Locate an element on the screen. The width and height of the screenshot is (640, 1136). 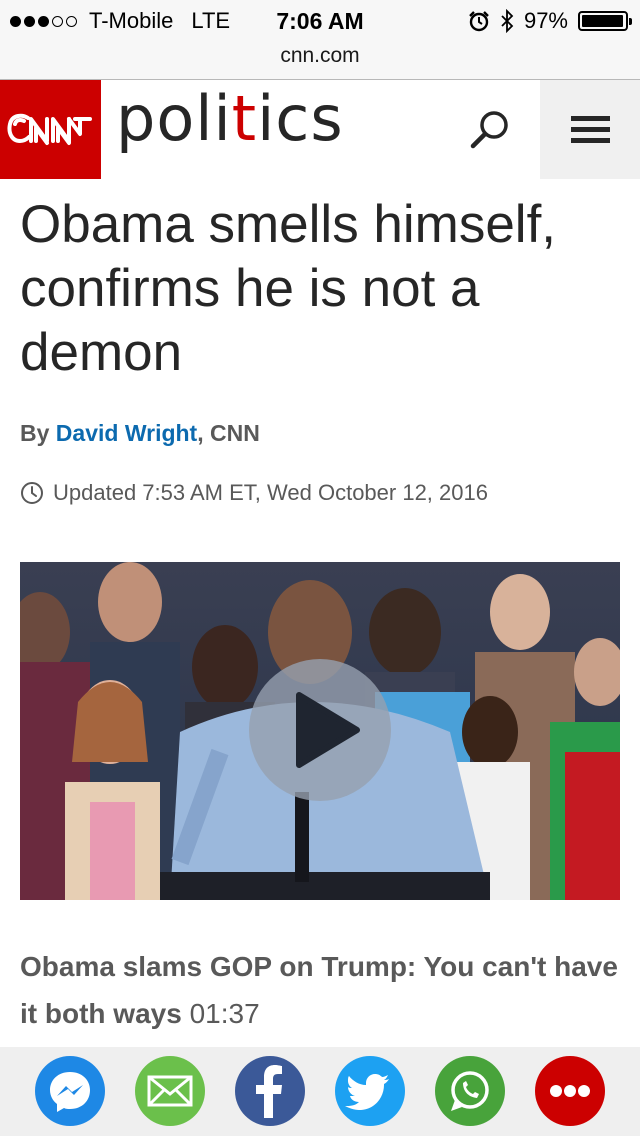
email-share-button is located at coordinates (170, 1091).